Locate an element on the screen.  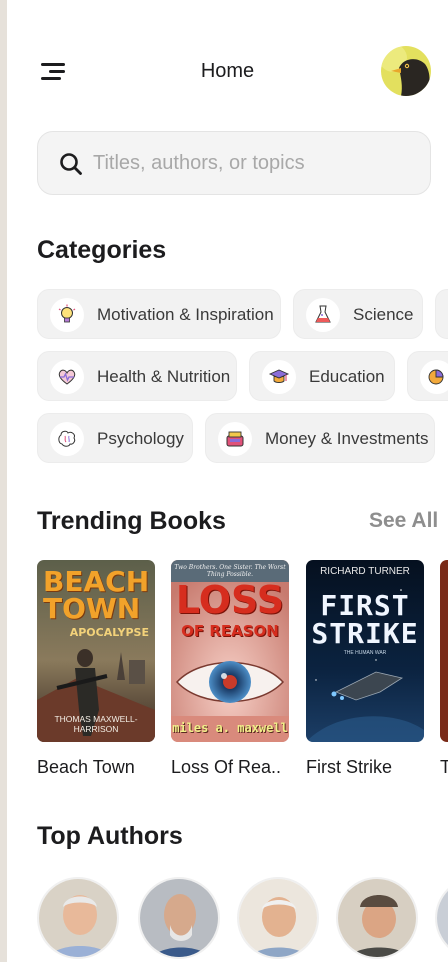
lightbulb-icon is located at coordinates (67, 315).